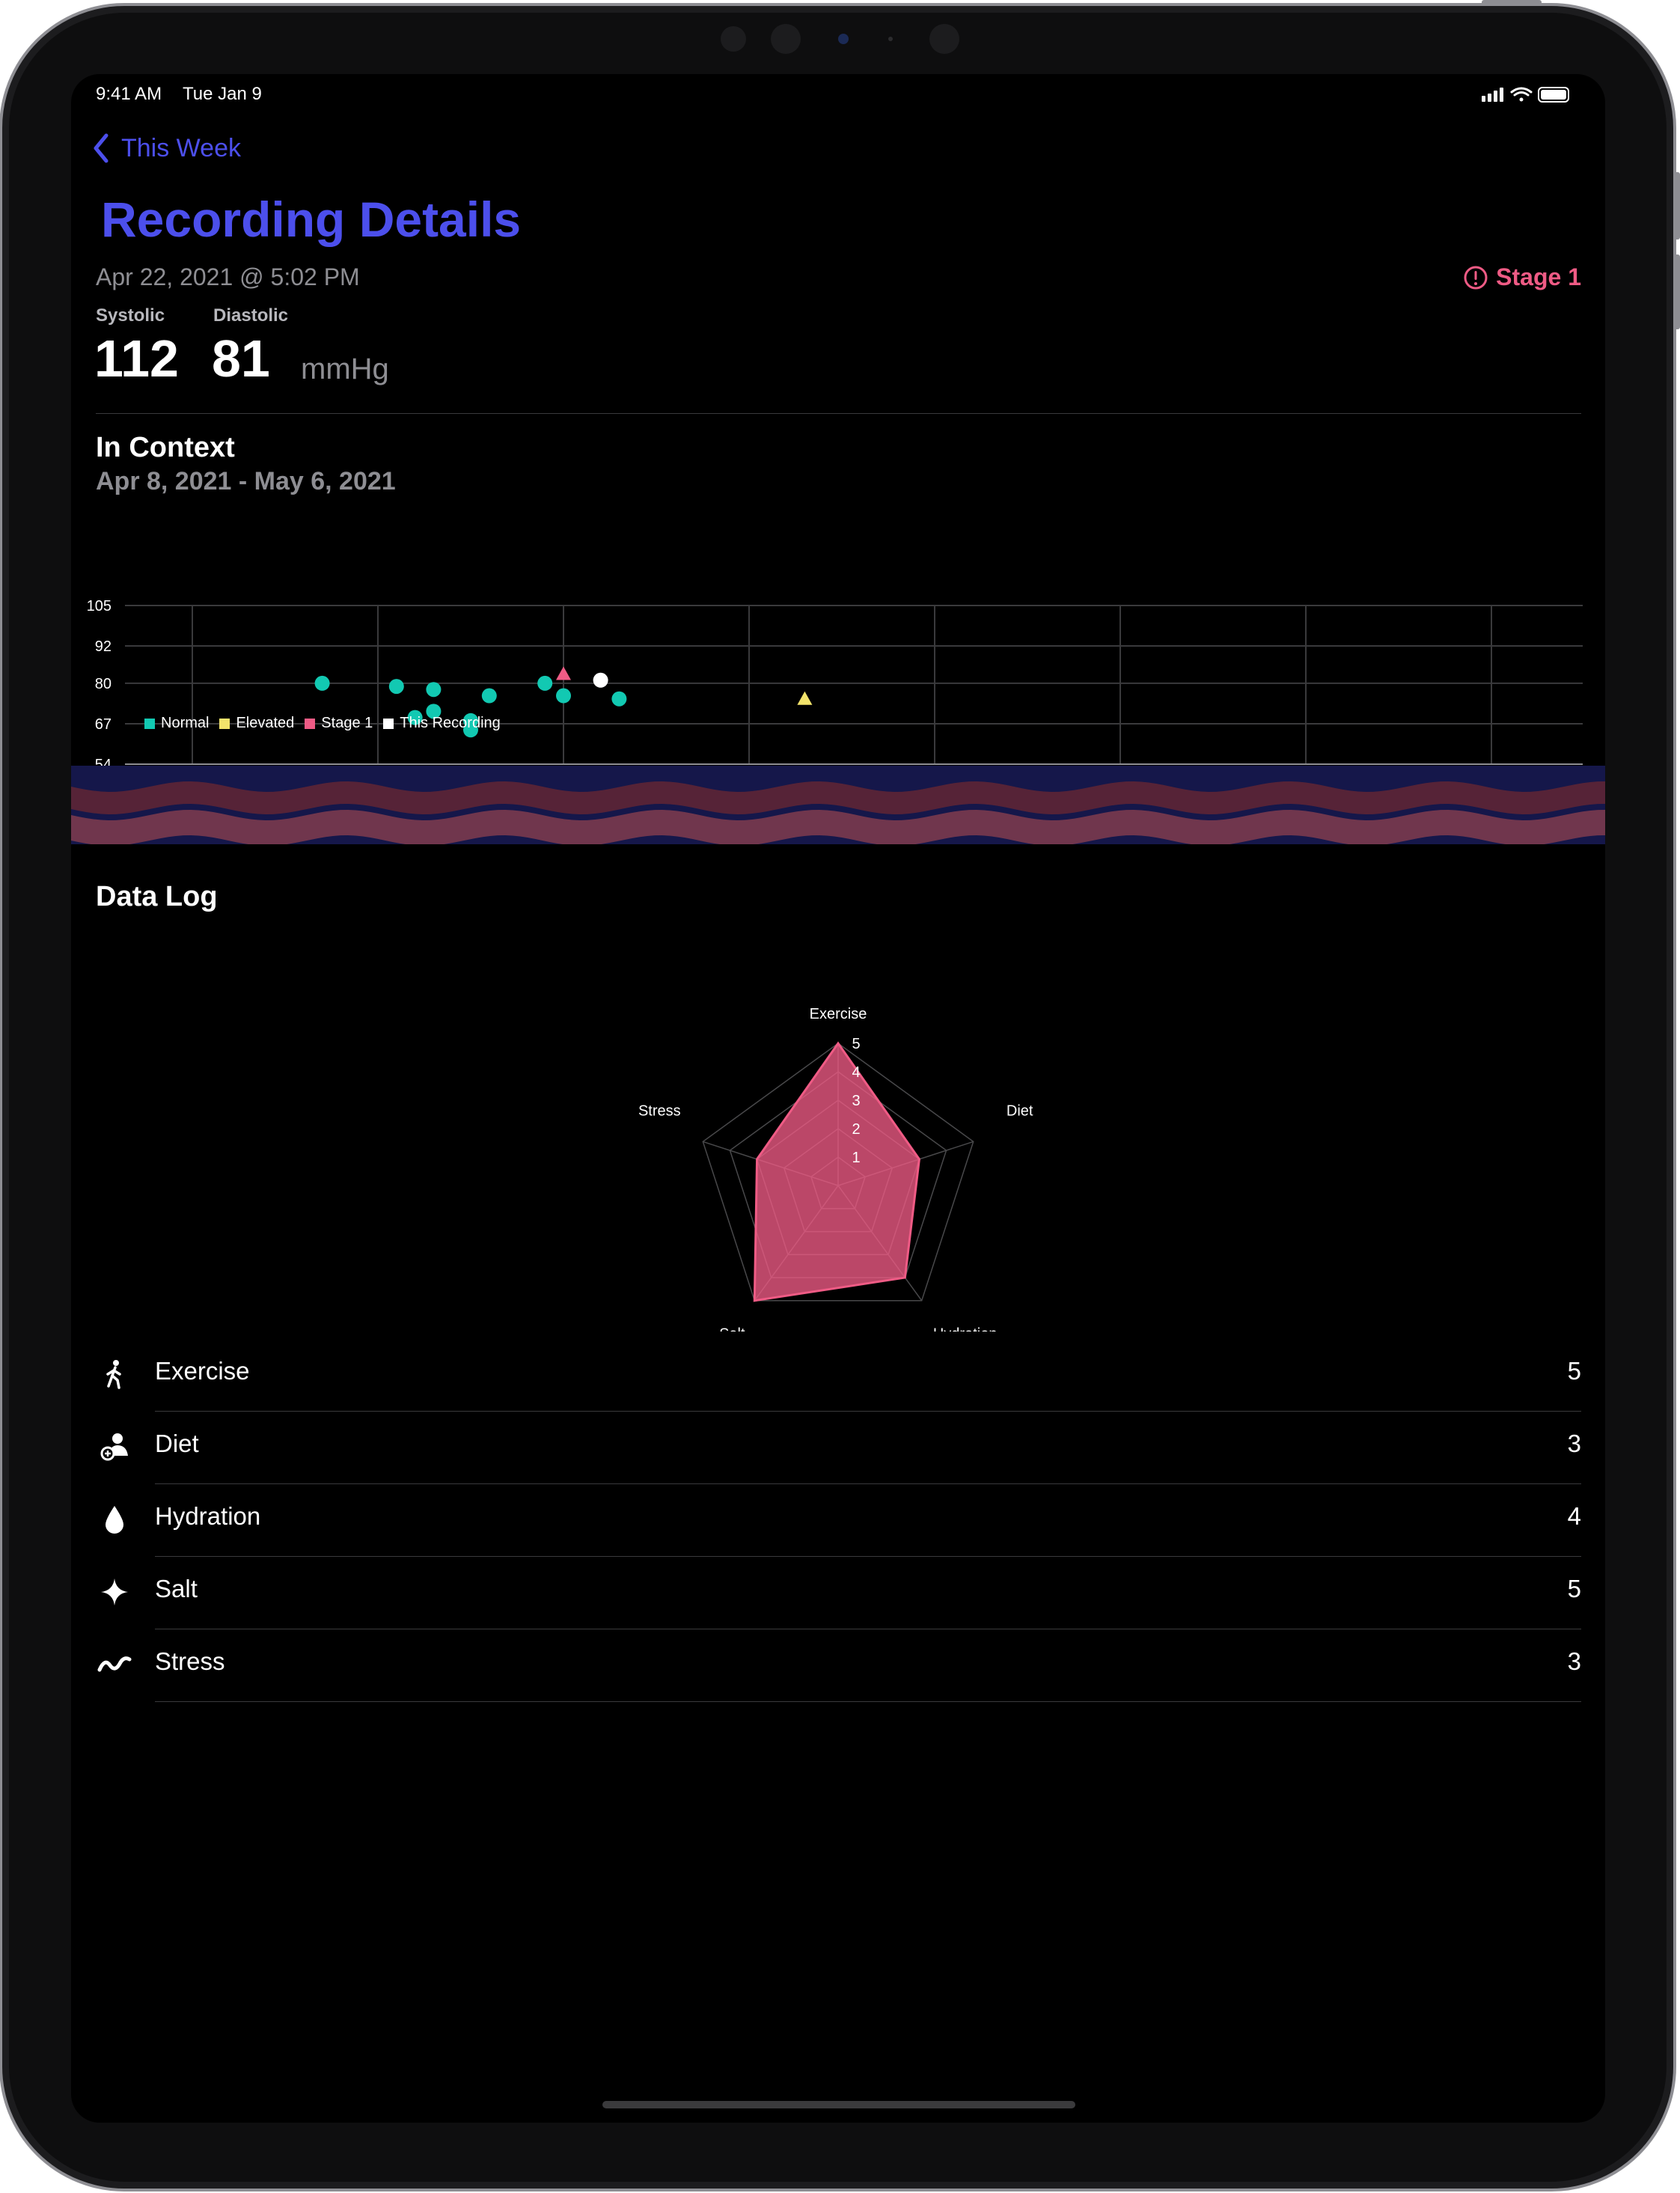  I want to click on legend-elevated: Elevated, so click(256, 723).